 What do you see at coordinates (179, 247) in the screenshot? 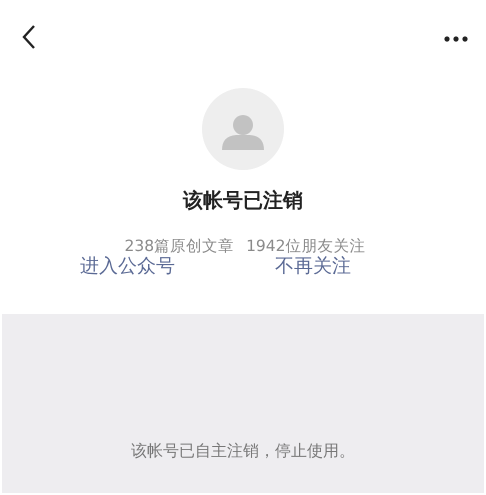
I see `stat-text: 238篇原创文章` at bounding box center [179, 247].